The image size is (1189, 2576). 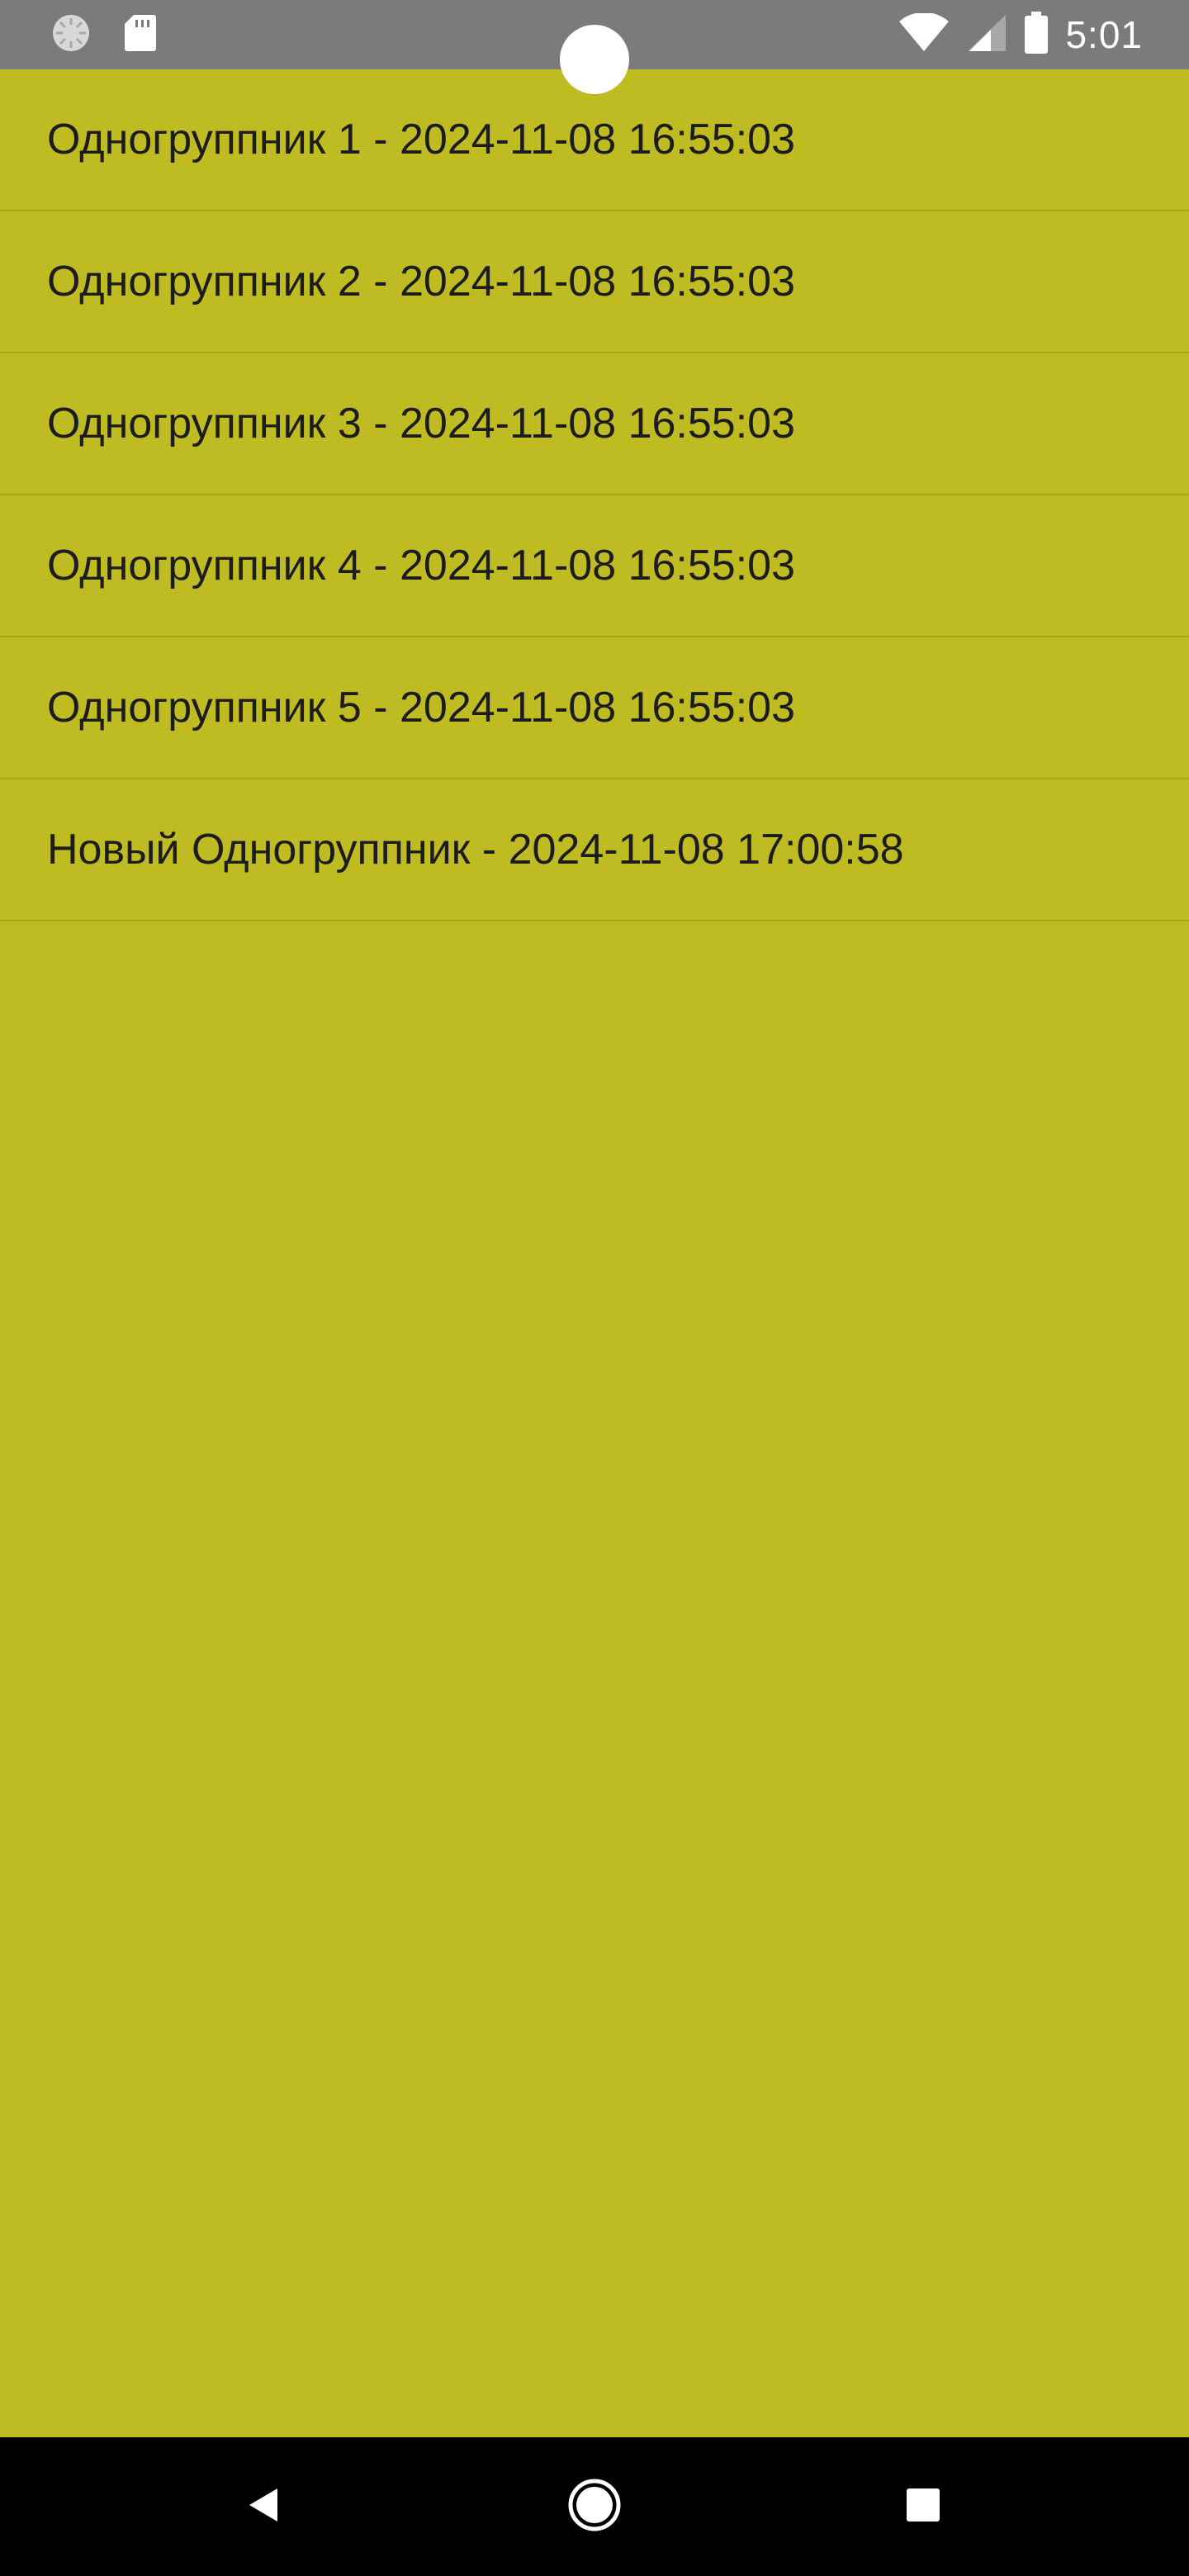 I want to click on list-item: Одногруппник 1 - 2024-11-08 16:55:03, so click(x=594, y=140).